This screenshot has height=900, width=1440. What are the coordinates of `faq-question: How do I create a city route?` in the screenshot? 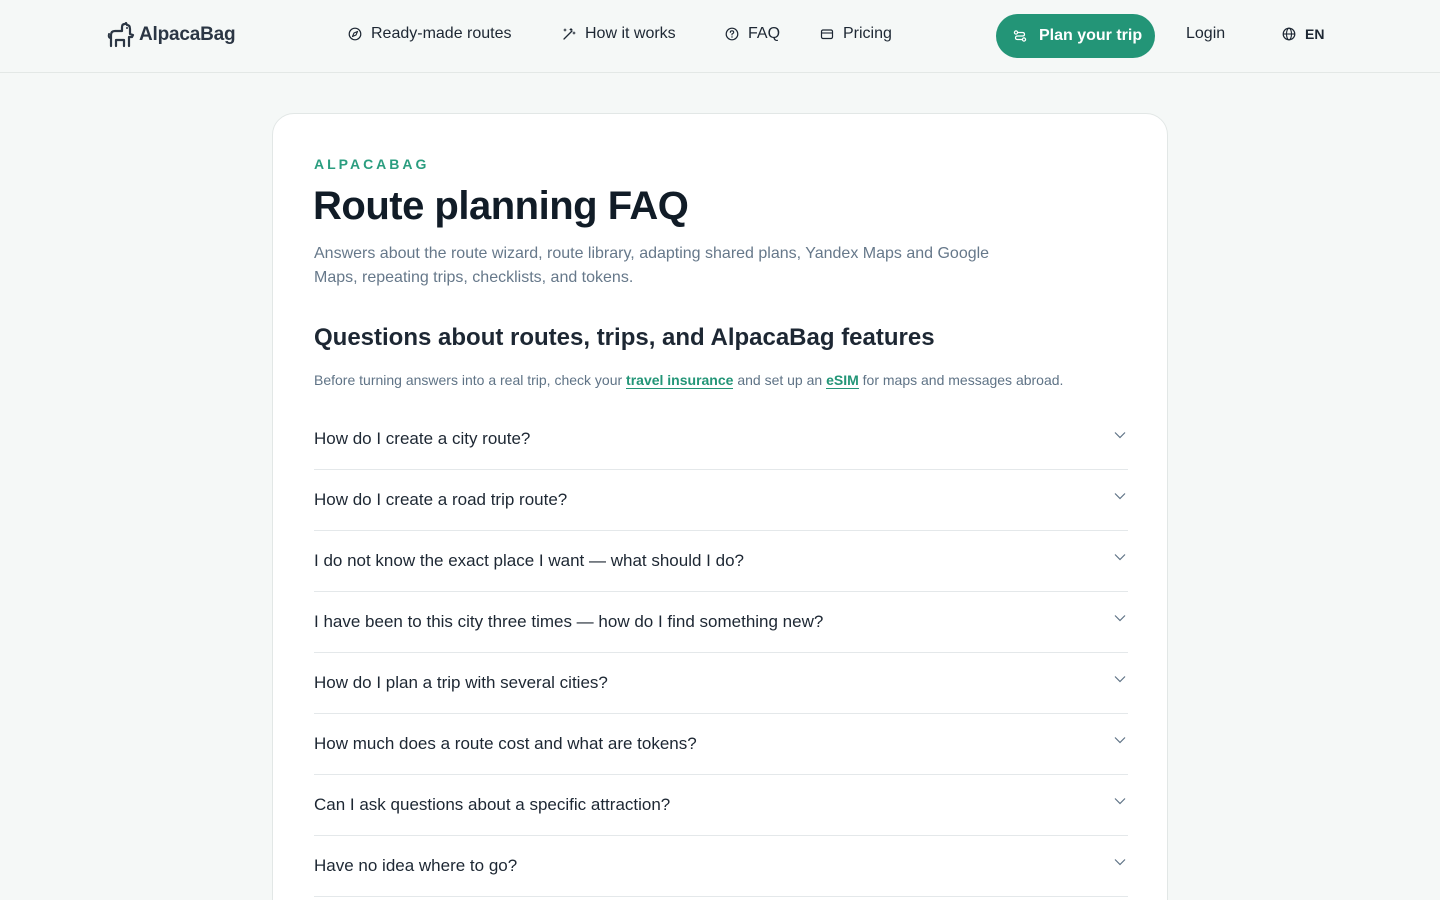 It's located at (422, 438).